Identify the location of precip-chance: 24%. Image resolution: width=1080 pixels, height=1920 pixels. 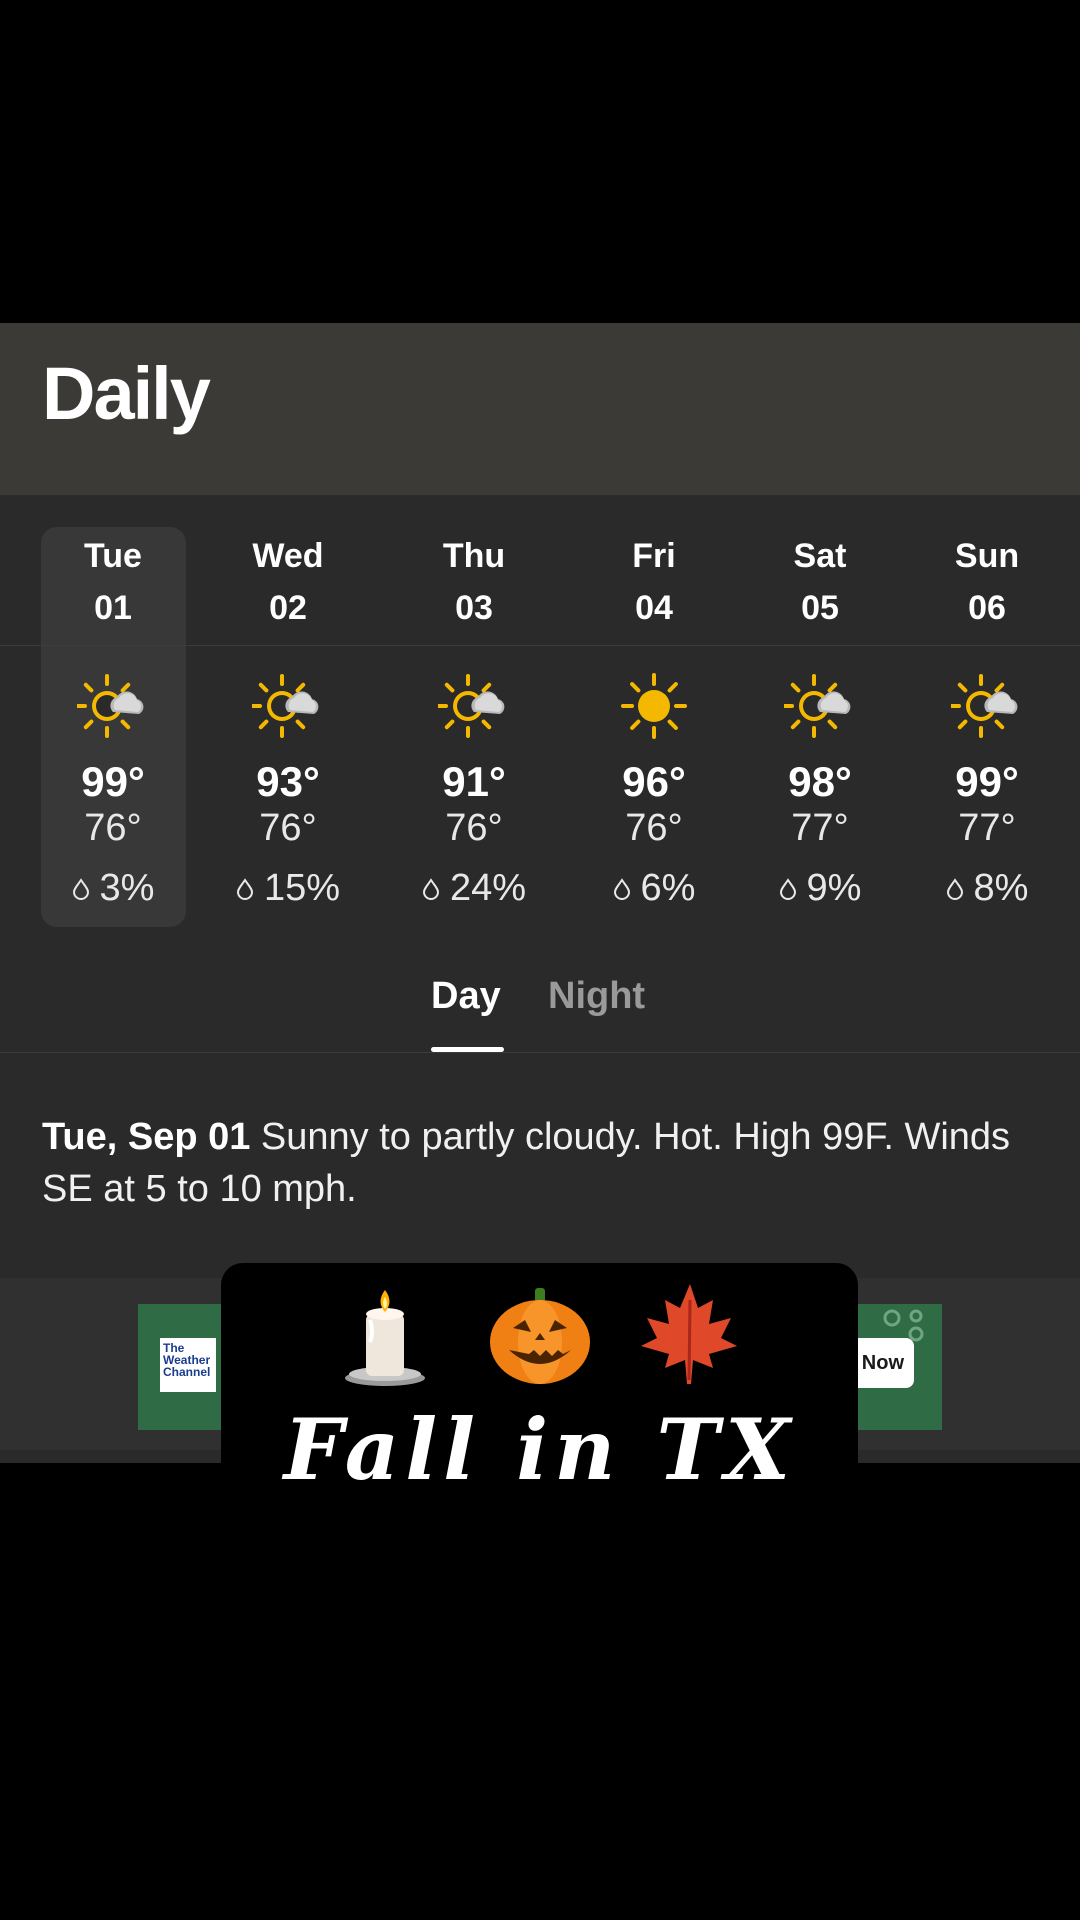
(474, 888).